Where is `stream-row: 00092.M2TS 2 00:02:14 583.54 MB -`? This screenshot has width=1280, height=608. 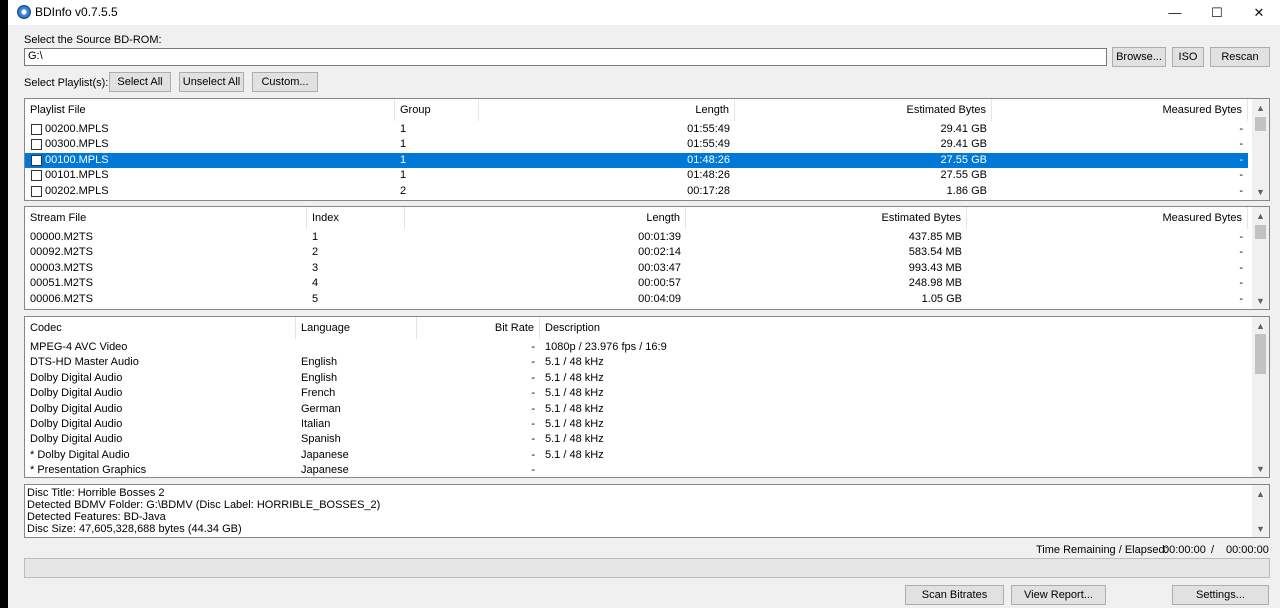 stream-row: 00092.M2TS 2 00:02:14 583.54 MB - is located at coordinates (636, 252).